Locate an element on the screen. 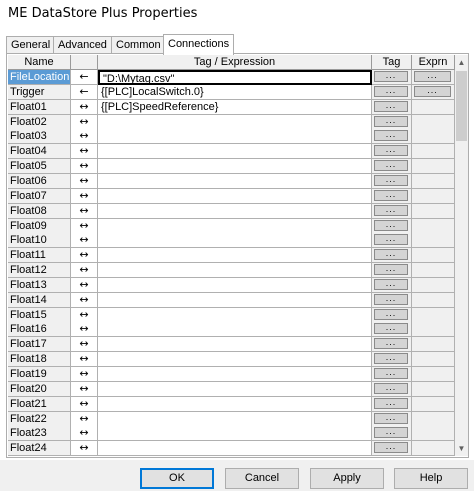  row-name: Float08 is located at coordinates (39, 211).